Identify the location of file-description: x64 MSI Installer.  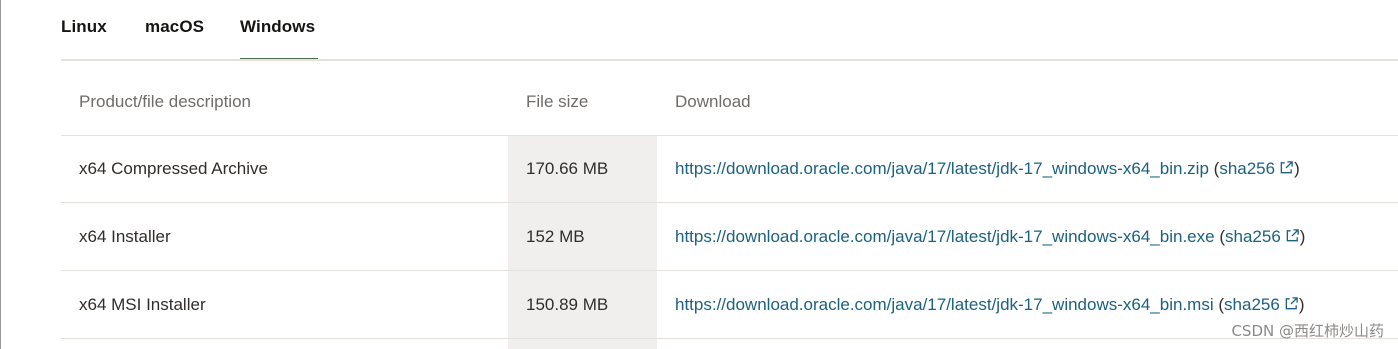
(142, 304).